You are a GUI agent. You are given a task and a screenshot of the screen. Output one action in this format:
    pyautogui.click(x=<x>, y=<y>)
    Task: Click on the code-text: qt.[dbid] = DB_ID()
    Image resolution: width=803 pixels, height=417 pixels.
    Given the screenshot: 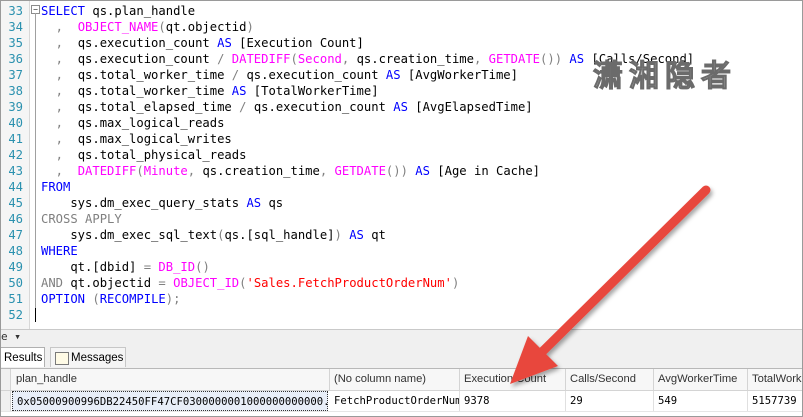 What is the action you would take?
    pyautogui.click(x=125, y=267)
    